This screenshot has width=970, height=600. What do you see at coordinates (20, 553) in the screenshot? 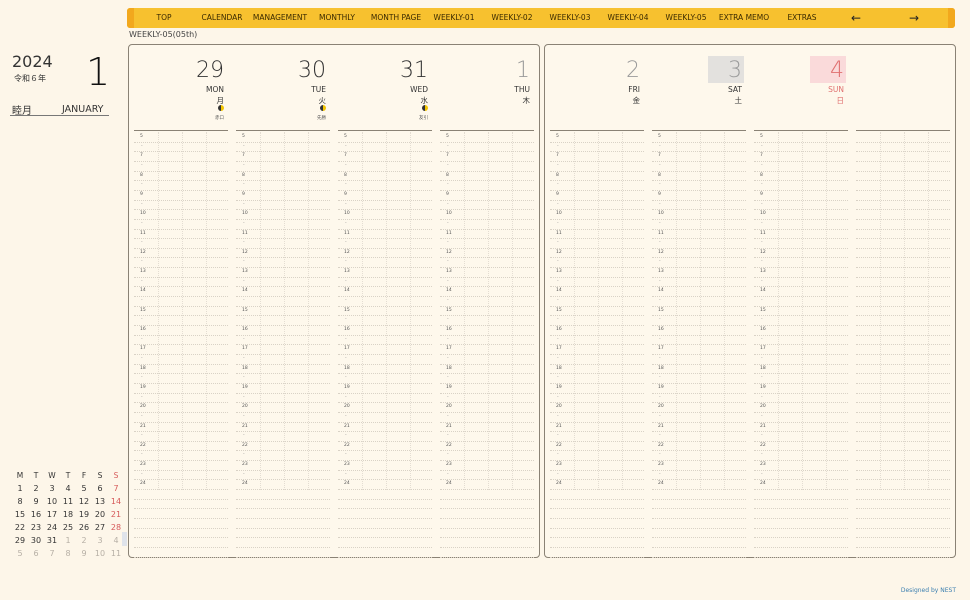
I see `mini-calendar-day: 5` at bounding box center [20, 553].